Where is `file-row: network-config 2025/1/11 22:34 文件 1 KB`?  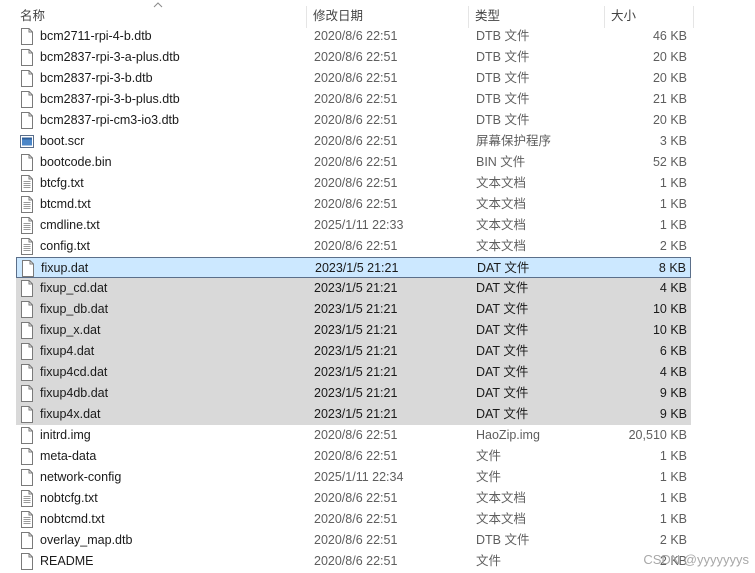 file-row: network-config 2025/1/11 22:34 文件 1 KB is located at coordinates (353, 477).